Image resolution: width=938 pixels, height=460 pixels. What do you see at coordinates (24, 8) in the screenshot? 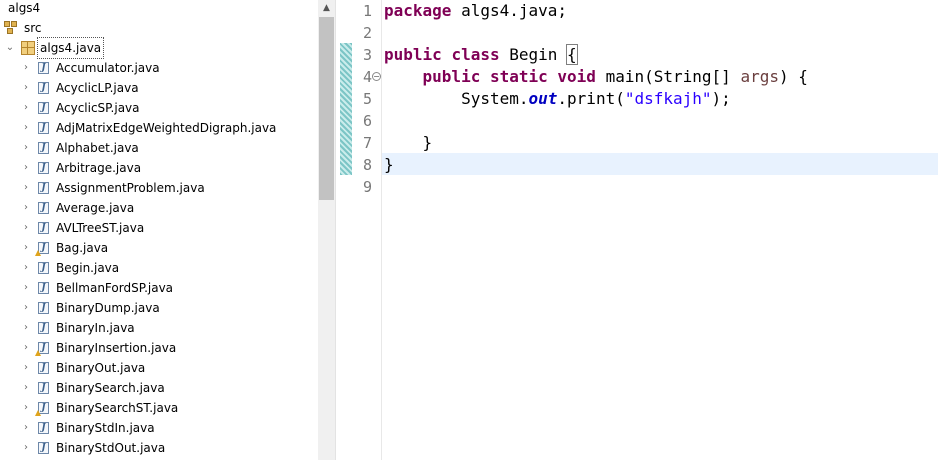
I see `project-label: algs4` at bounding box center [24, 8].